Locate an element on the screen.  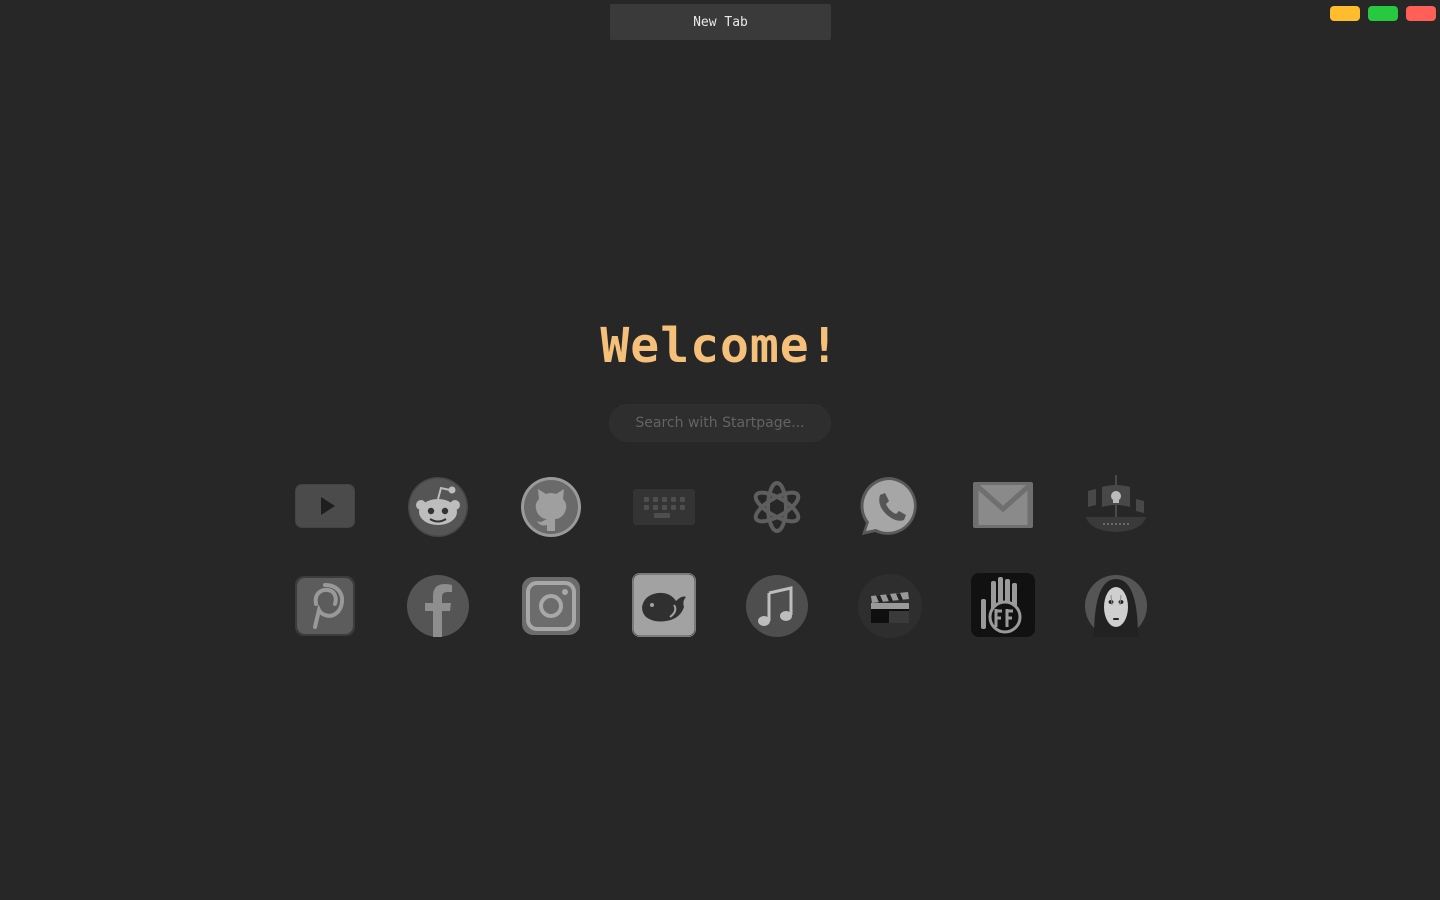
shortcut-keyboard is located at coordinates (663, 503).